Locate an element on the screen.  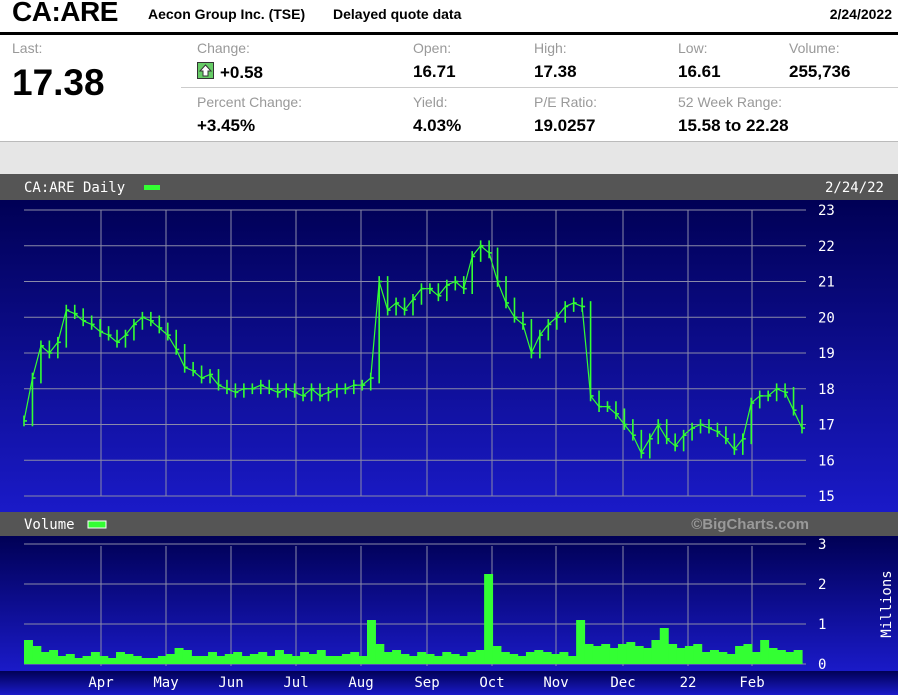
price-y-tick: 23 is located at coordinates (826, 211).